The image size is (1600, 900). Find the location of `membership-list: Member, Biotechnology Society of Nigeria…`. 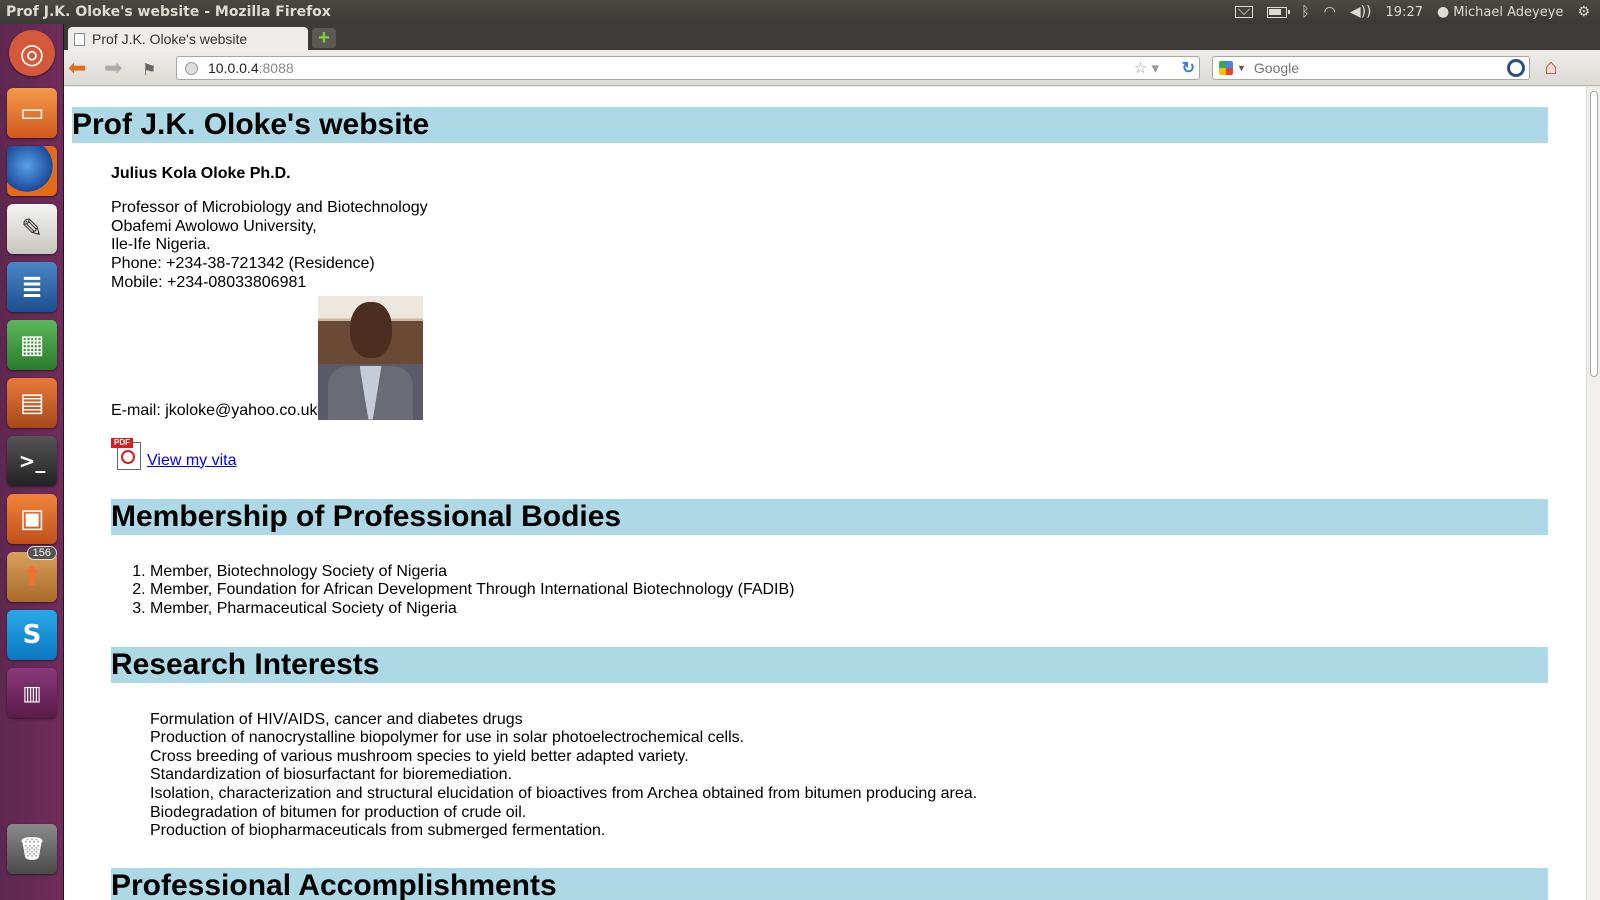

membership-list: Member, Biotechnology Society of Nigeria… is located at coordinates (849, 591).